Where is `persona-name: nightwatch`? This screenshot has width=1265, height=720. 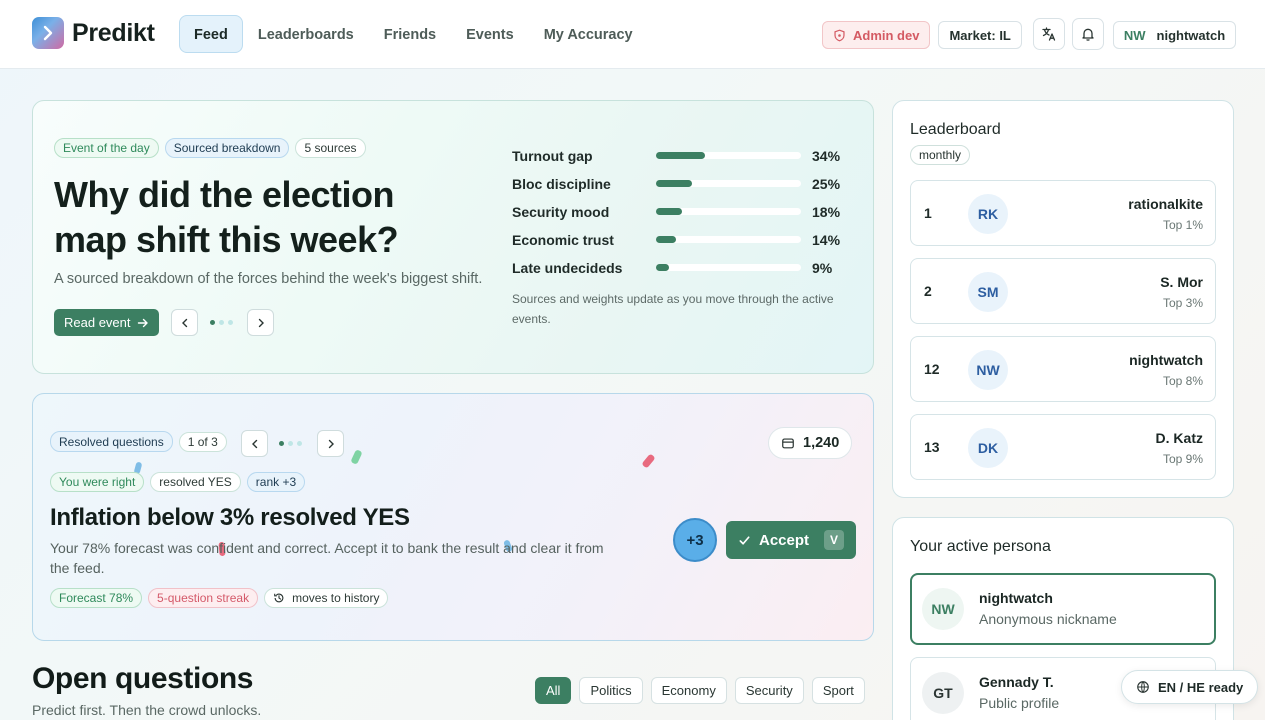 persona-name: nightwatch is located at coordinates (1016, 598).